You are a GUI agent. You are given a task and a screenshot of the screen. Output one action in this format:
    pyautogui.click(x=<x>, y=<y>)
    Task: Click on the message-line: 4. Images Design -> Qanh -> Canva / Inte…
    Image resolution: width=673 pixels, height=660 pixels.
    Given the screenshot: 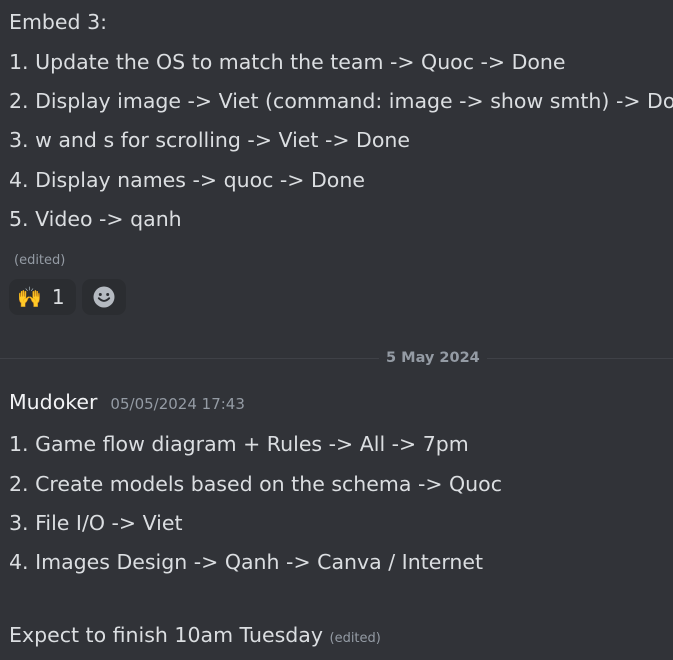 What is the action you would take?
    pyautogui.click(x=246, y=562)
    